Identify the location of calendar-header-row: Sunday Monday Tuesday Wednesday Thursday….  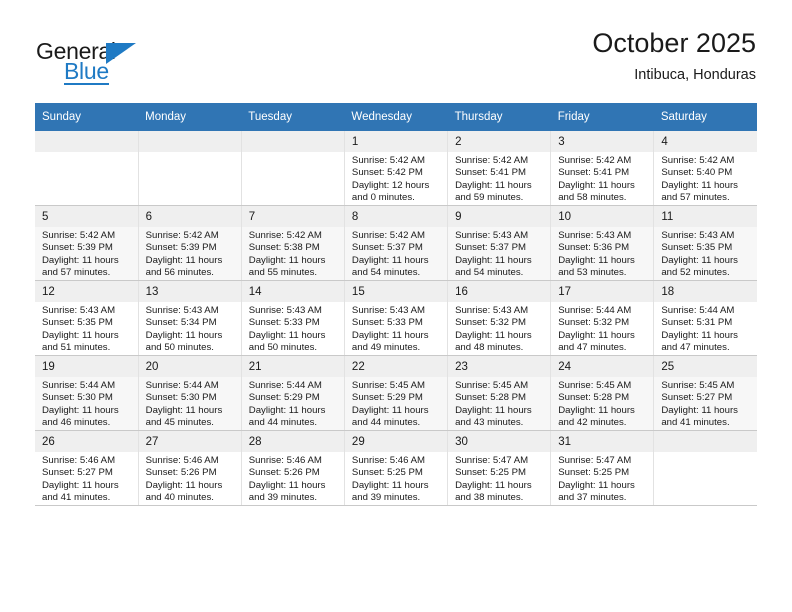
(396, 117).